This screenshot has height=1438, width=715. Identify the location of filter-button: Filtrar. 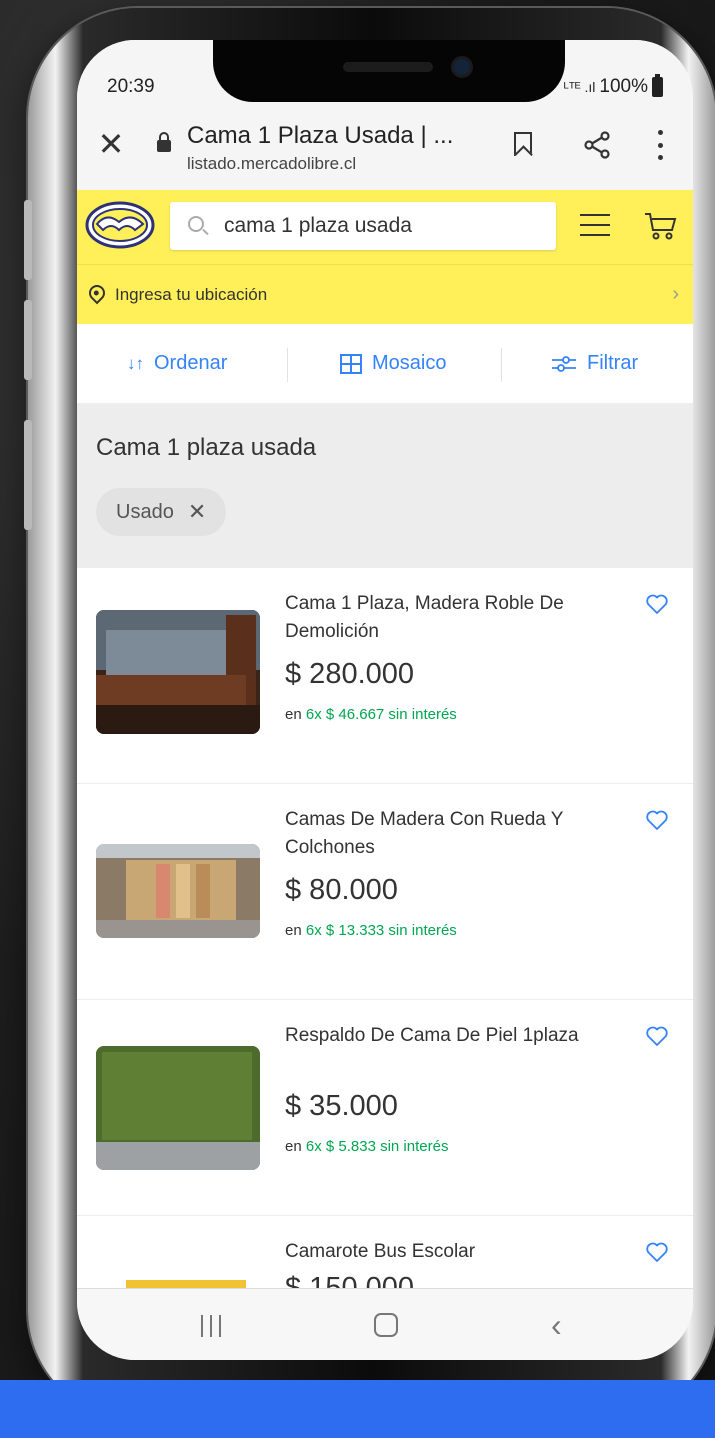
(594, 363).